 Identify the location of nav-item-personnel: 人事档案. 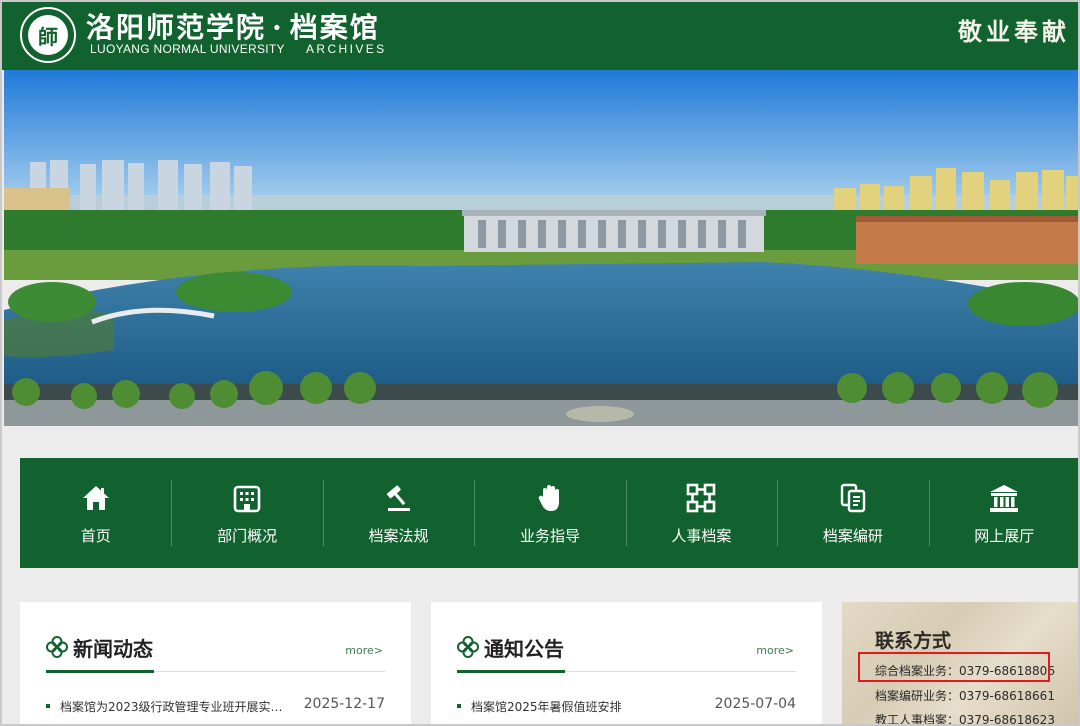
(701, 513).